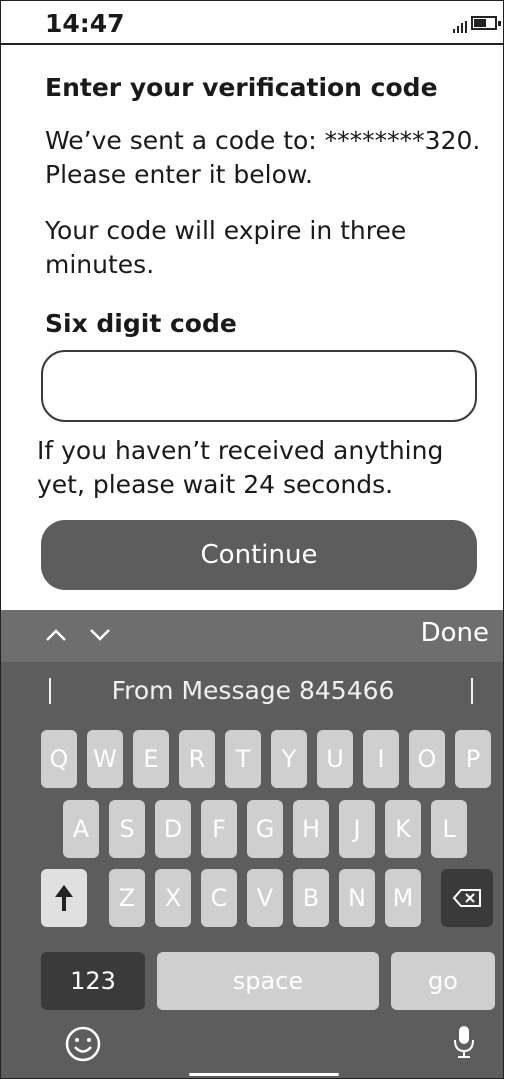  What do you see at coordinates (141, 323) in the screenshot?
I see `code-field-label: Six digit code` at bounding box center [141, 323].